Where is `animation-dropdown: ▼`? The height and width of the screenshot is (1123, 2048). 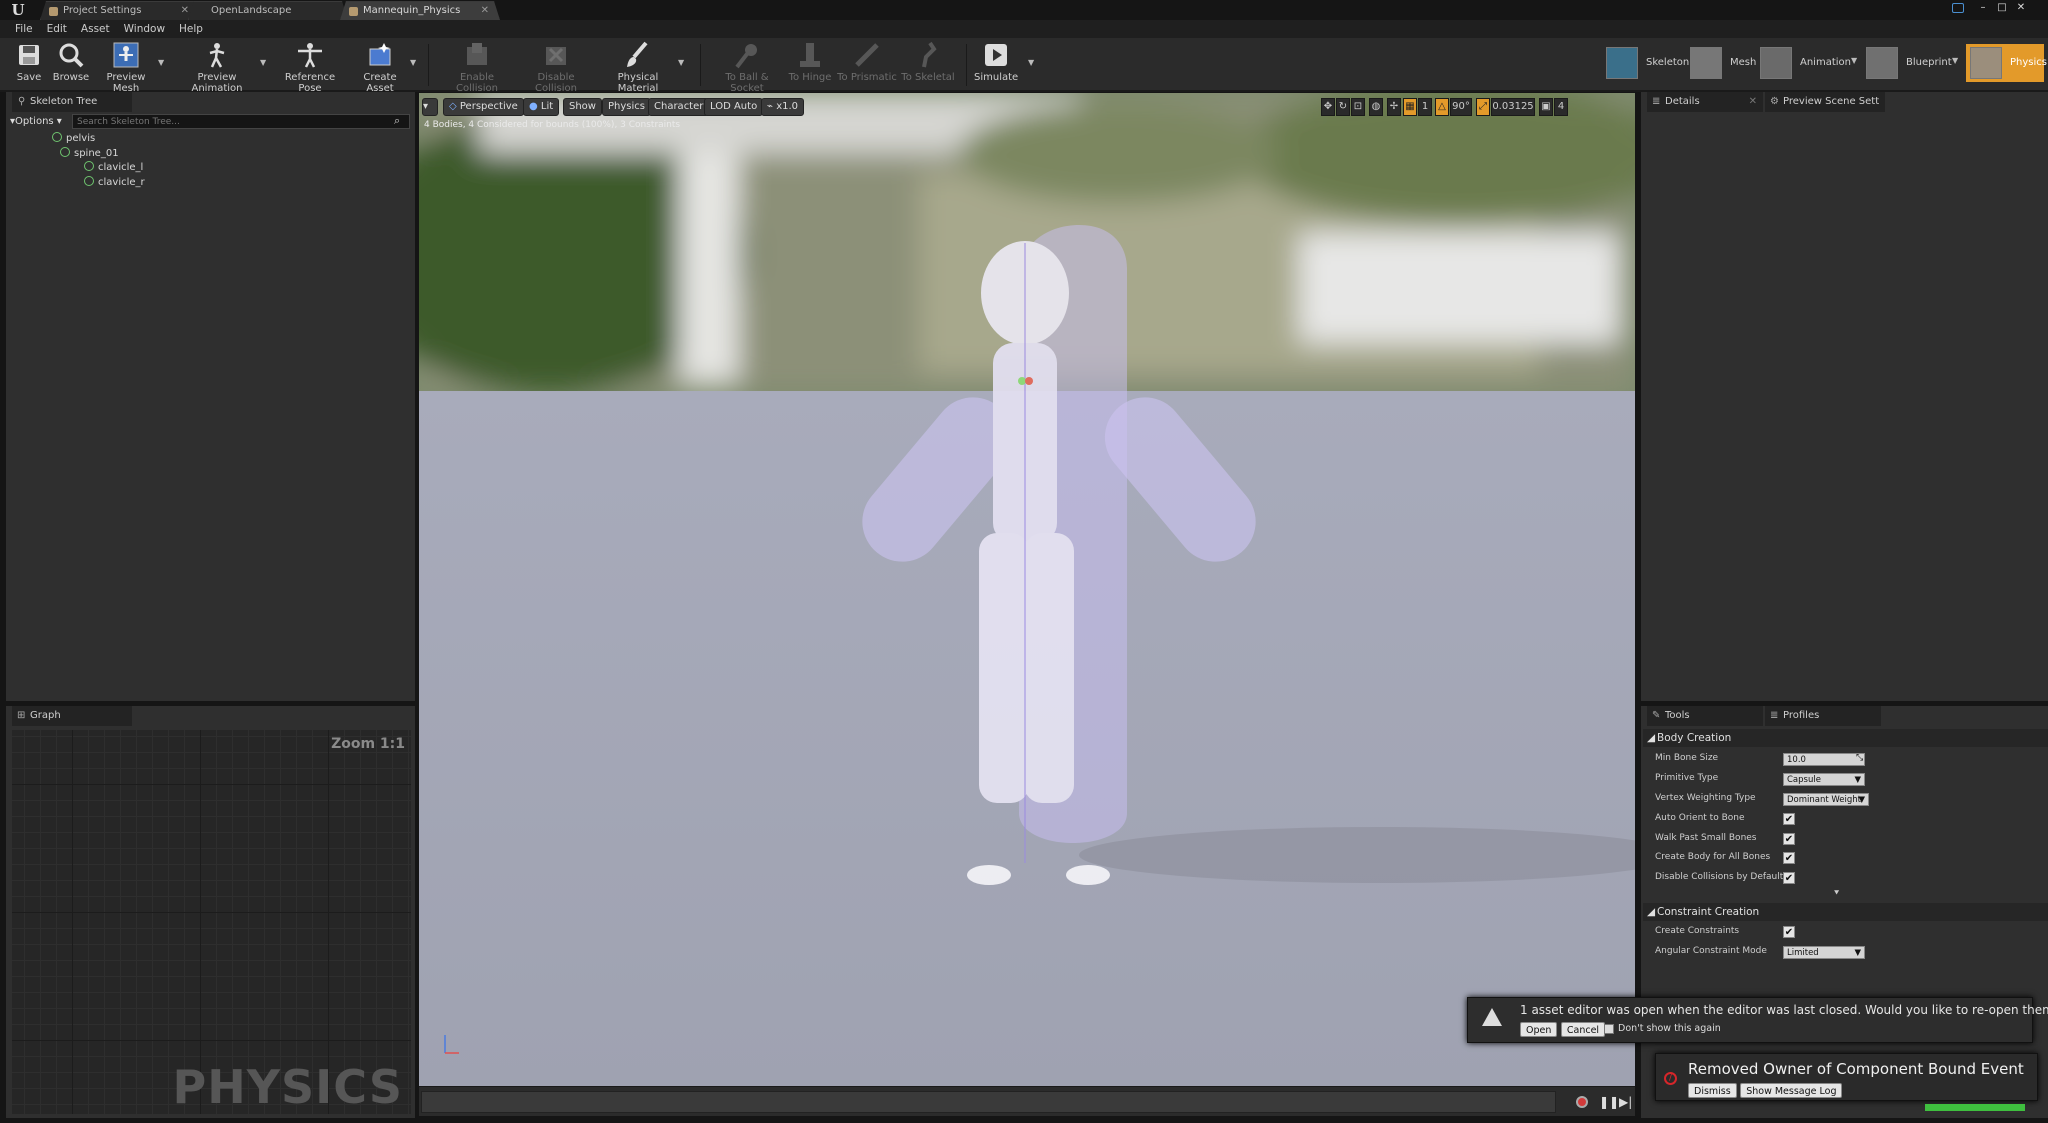
animation-dropdown: ▼ is located at coordinates (1856, 61).